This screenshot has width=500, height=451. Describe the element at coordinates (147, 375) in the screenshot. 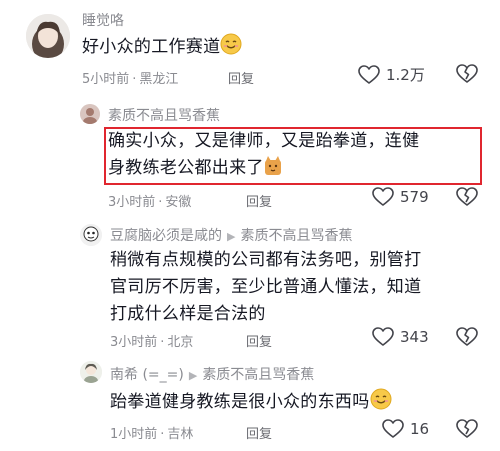

I see `reply-author: 南希 (=_=)` at that location.